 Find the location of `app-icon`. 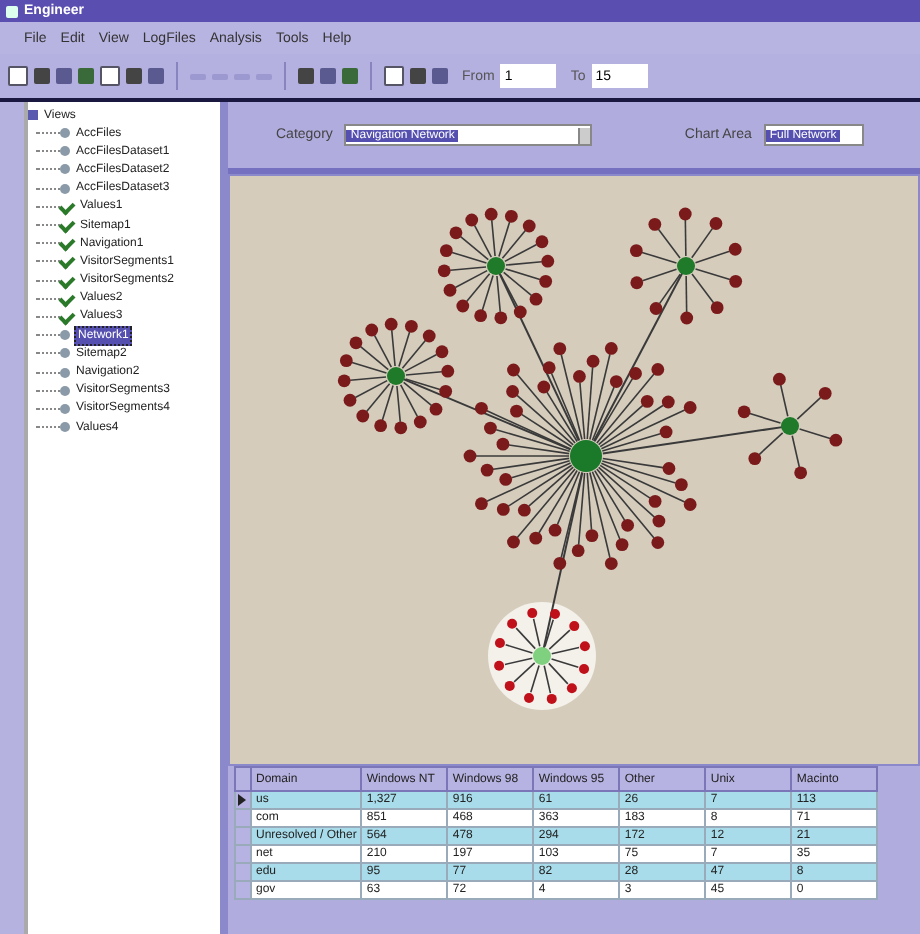

app-icon is located at coordinates (12, 11).